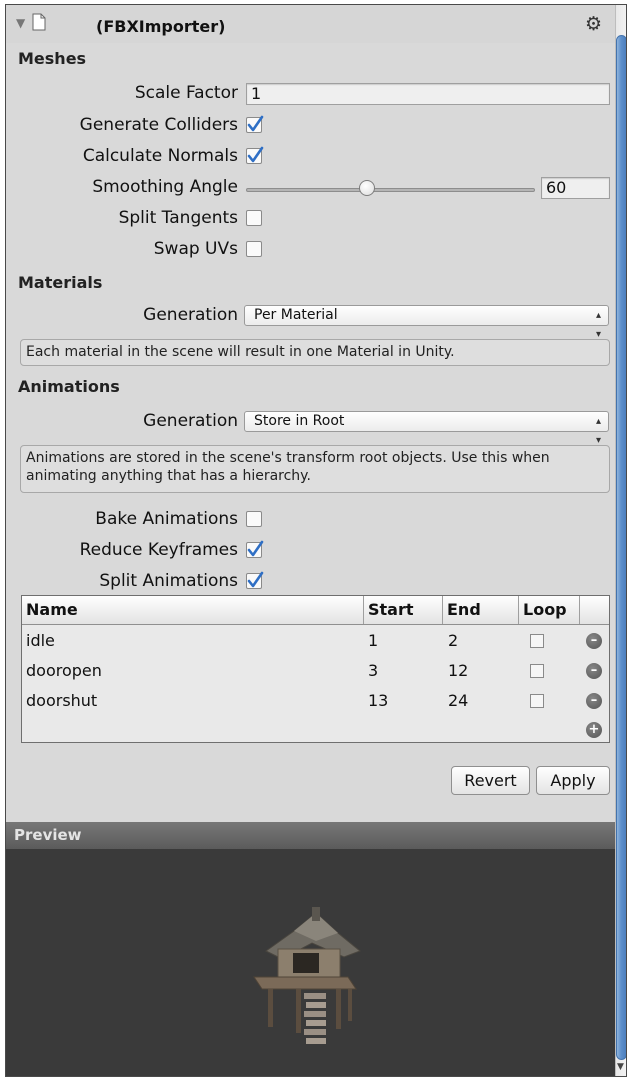 The height and width of the screenshot is (1079, 629). I want to click on bake-animations-checkbox, so click(254, 519).